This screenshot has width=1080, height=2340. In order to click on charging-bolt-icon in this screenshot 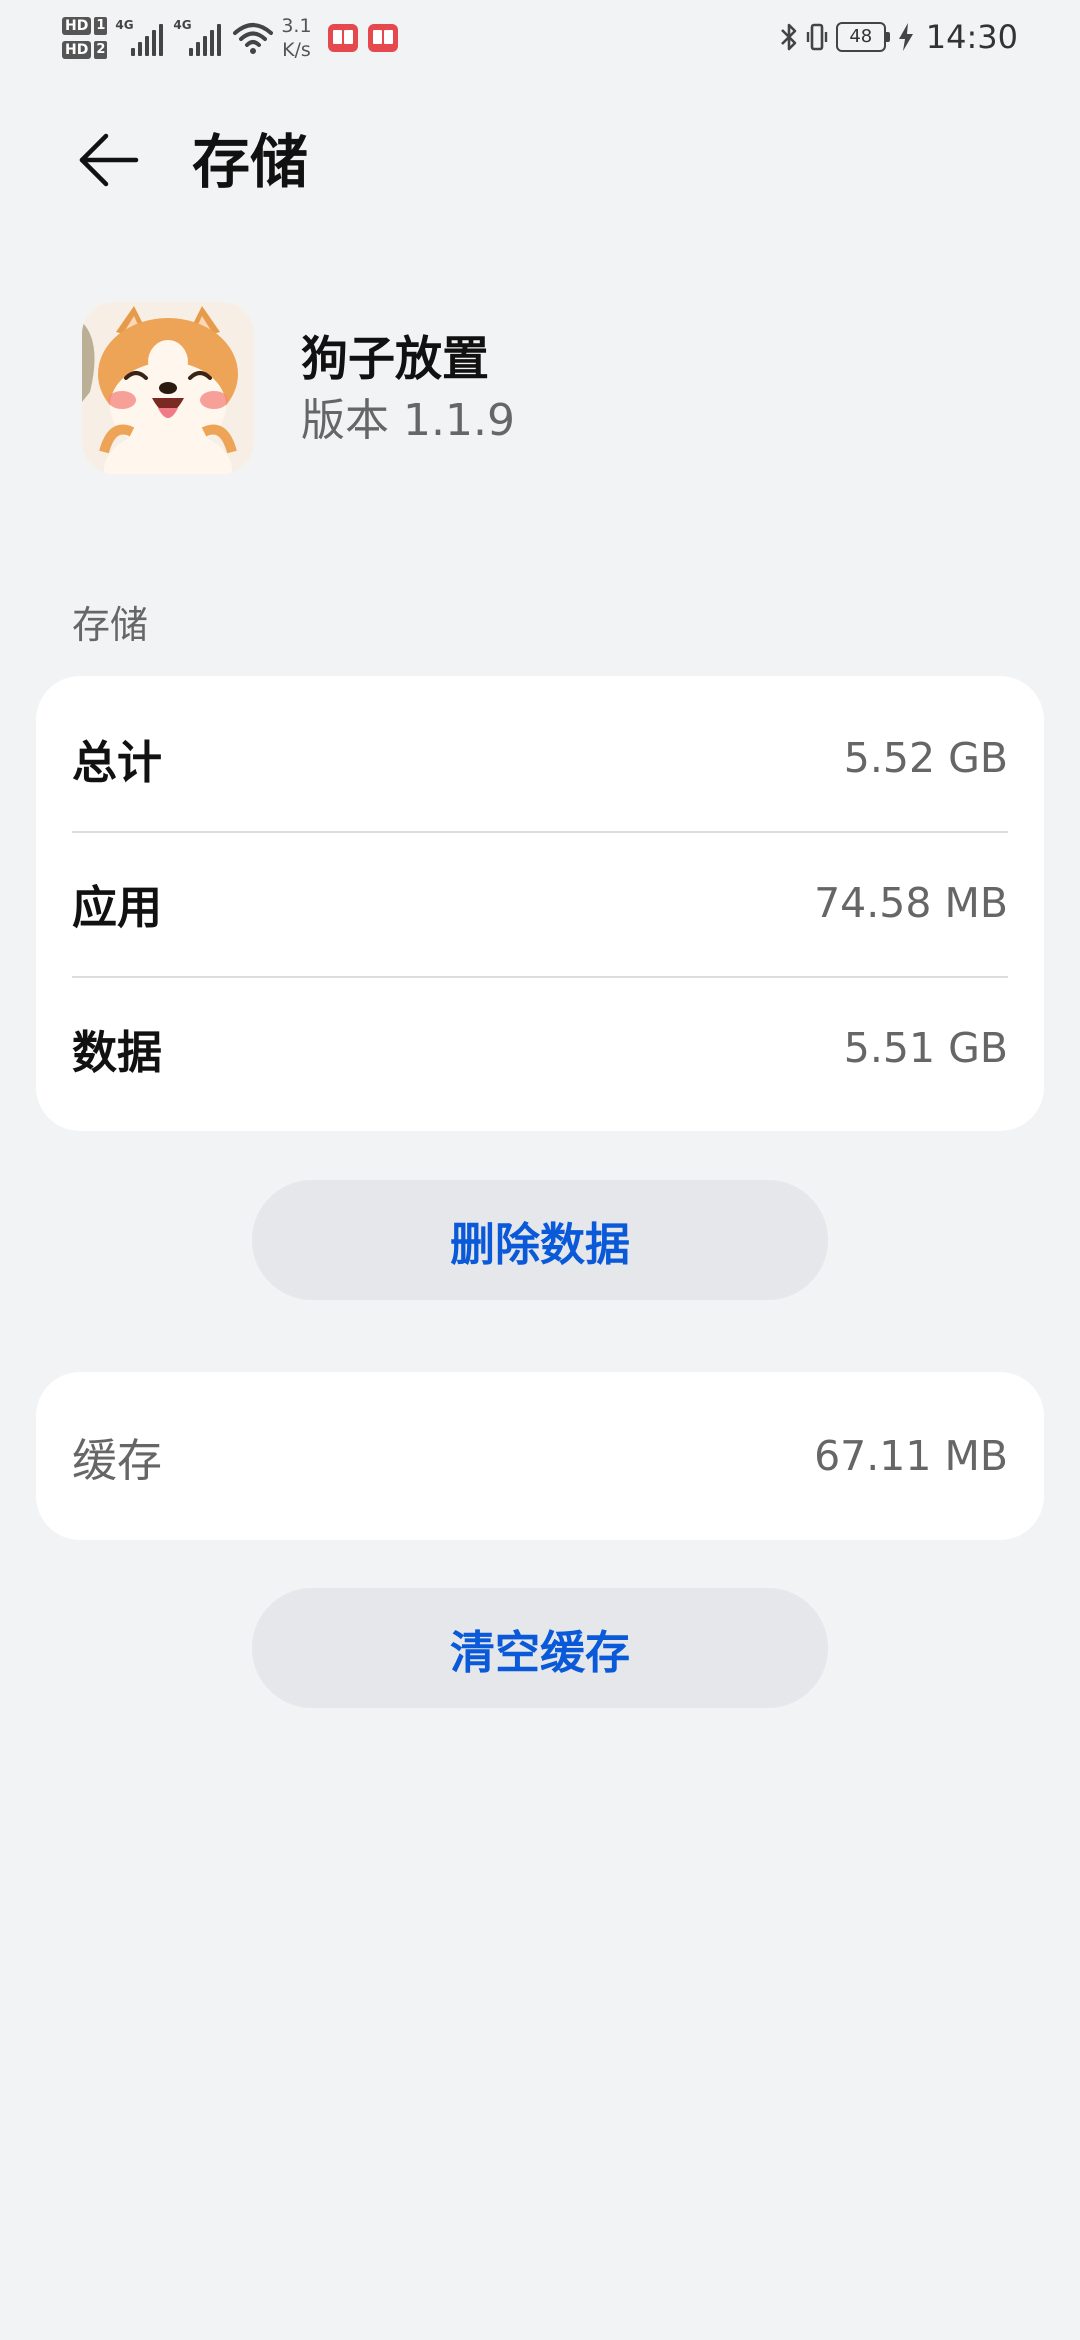, I will do `click(905, 37)`.